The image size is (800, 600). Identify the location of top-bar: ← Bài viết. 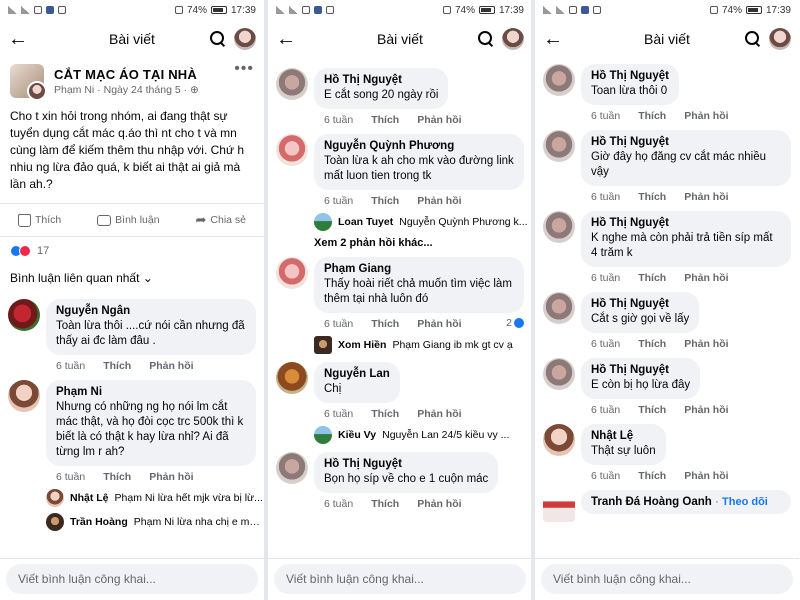
(667, 39).